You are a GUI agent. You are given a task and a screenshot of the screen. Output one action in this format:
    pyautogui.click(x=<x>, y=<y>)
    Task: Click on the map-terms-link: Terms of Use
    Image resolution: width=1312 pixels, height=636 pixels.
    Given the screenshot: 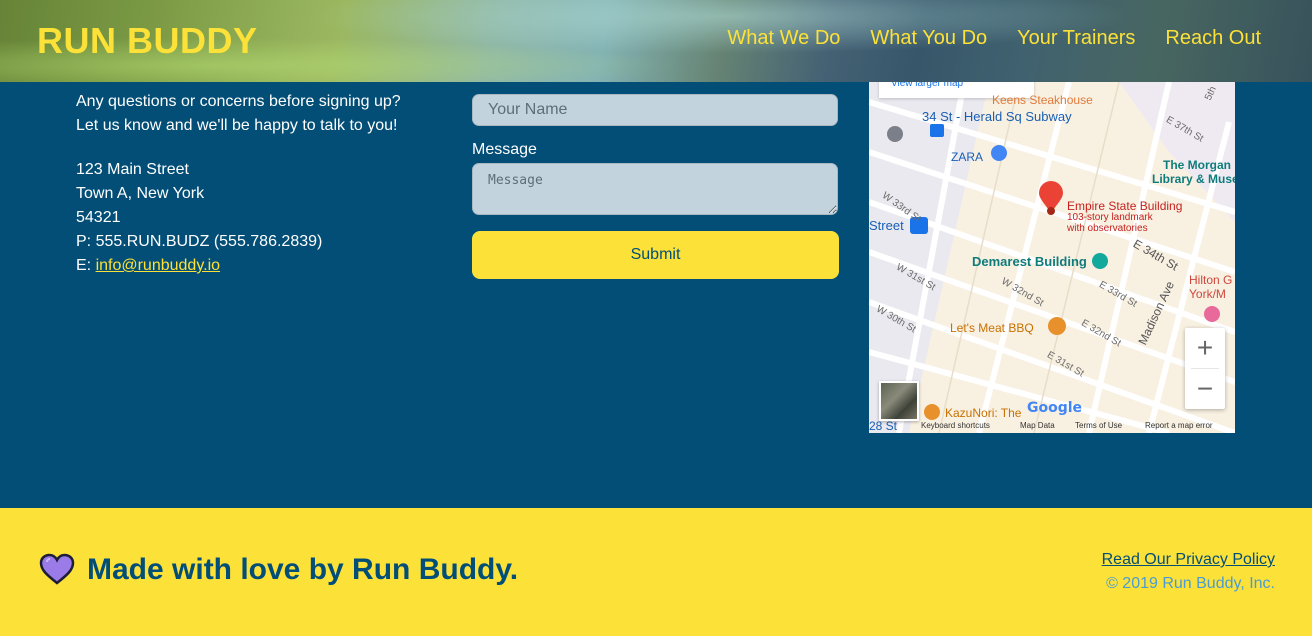 What is the action you would take?
    pyautogui.click(x=1098, y=425)
    